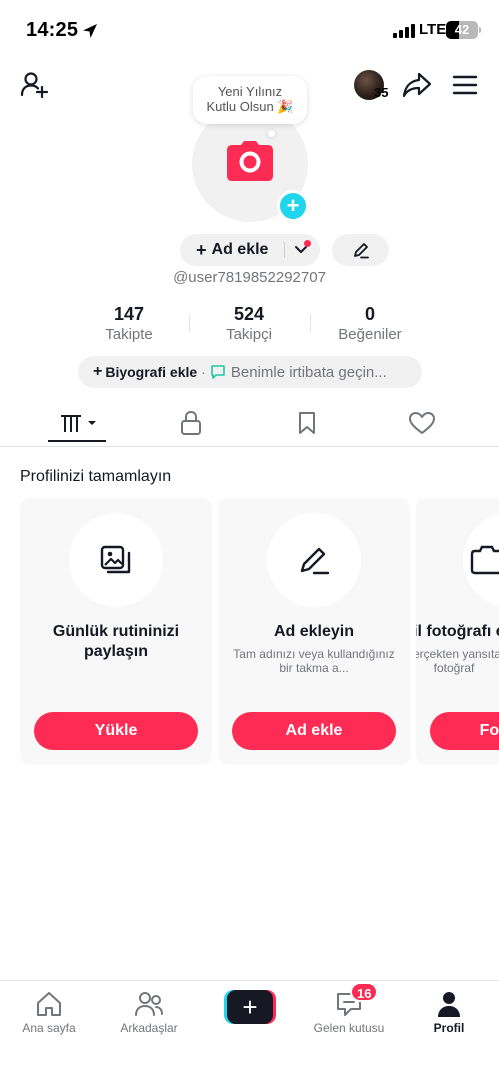 Image resolution: width=499 pixels, height=1080 pixels. What do you see at coordinates (284, 250) in the screenshot?
I see `divider` at bounding box center [284, 250].